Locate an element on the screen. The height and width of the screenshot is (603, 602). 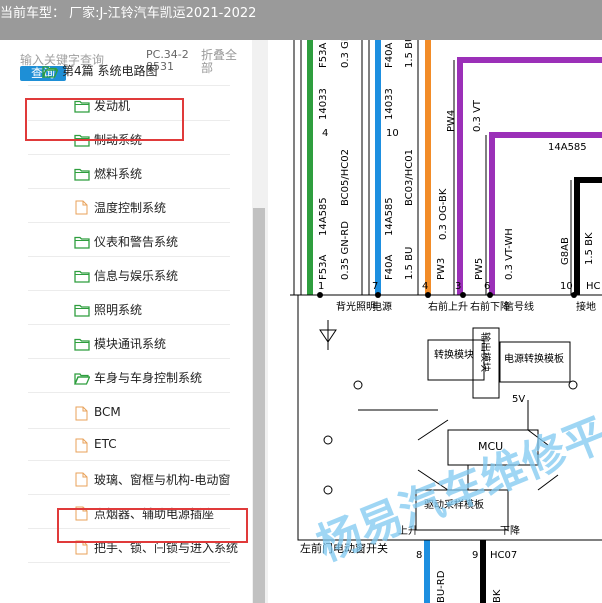
tree-item: ETC is located at coordinates (126, 444).